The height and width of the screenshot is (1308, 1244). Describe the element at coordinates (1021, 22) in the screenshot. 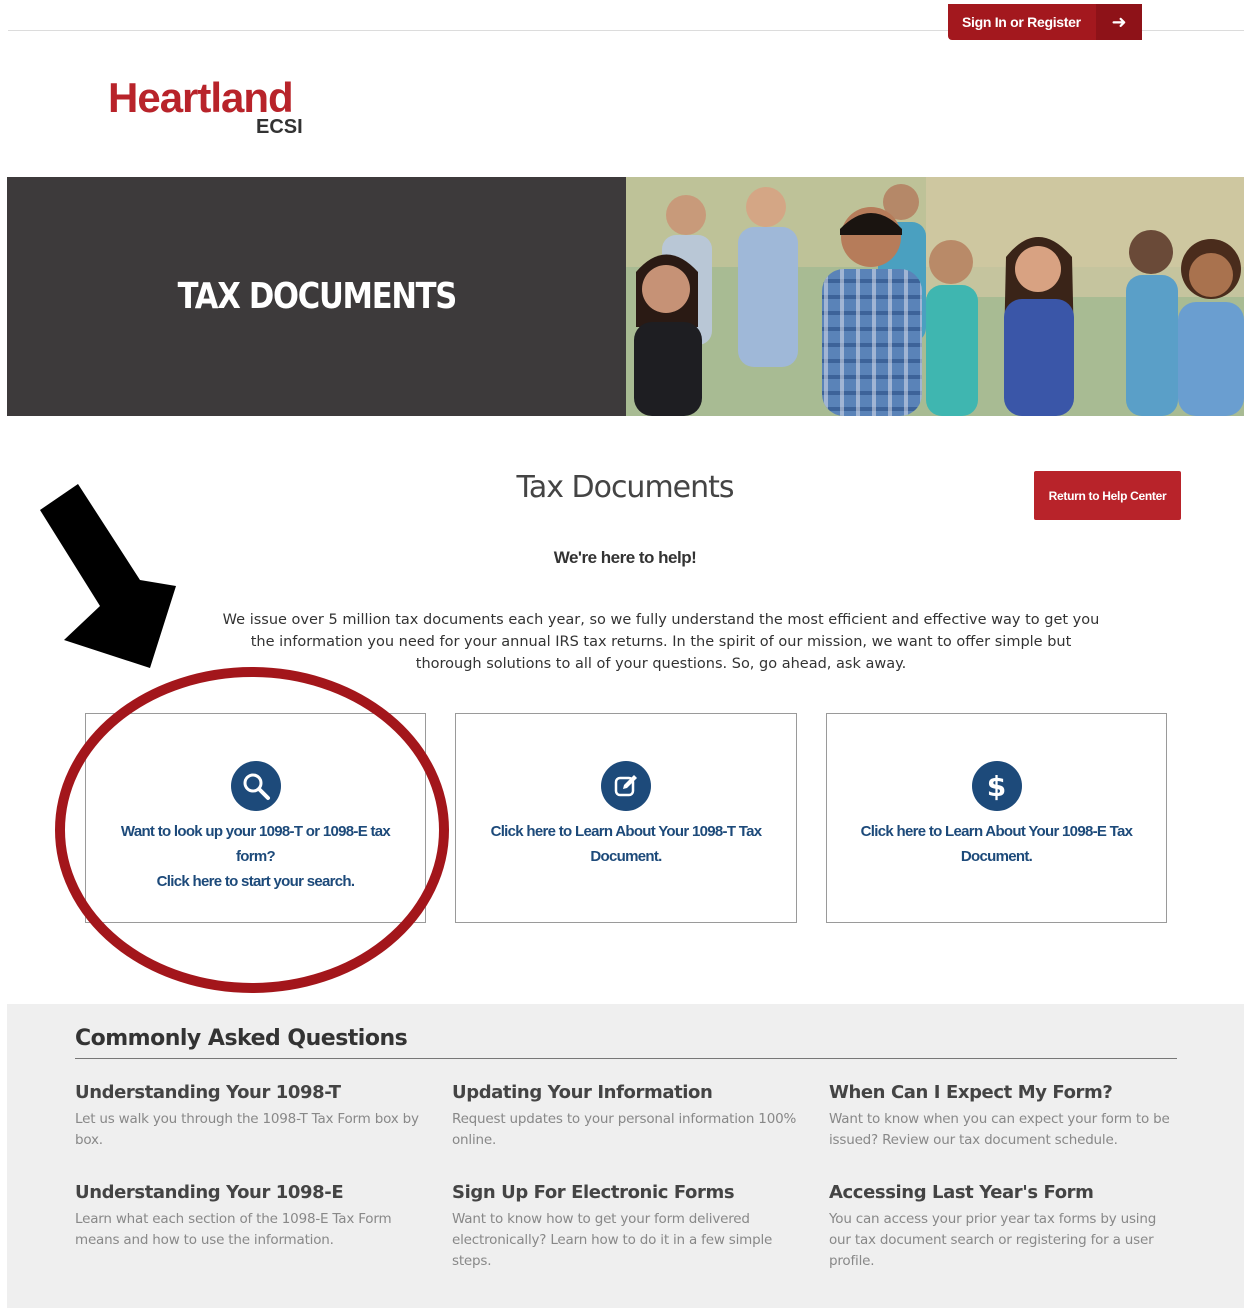

I see `sign-in-label: Sign In or Register` at that location.